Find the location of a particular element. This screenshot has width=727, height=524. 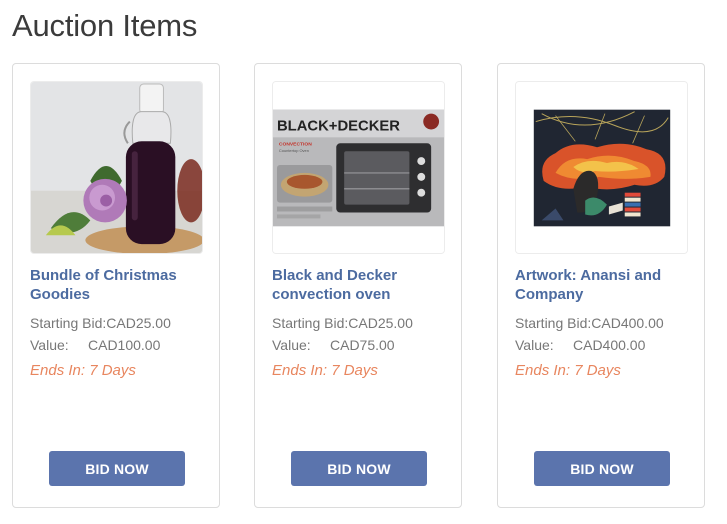

item-image: BLACK+DECKER CONVECTION Countertop Oven is located at coordinates (358, 167).